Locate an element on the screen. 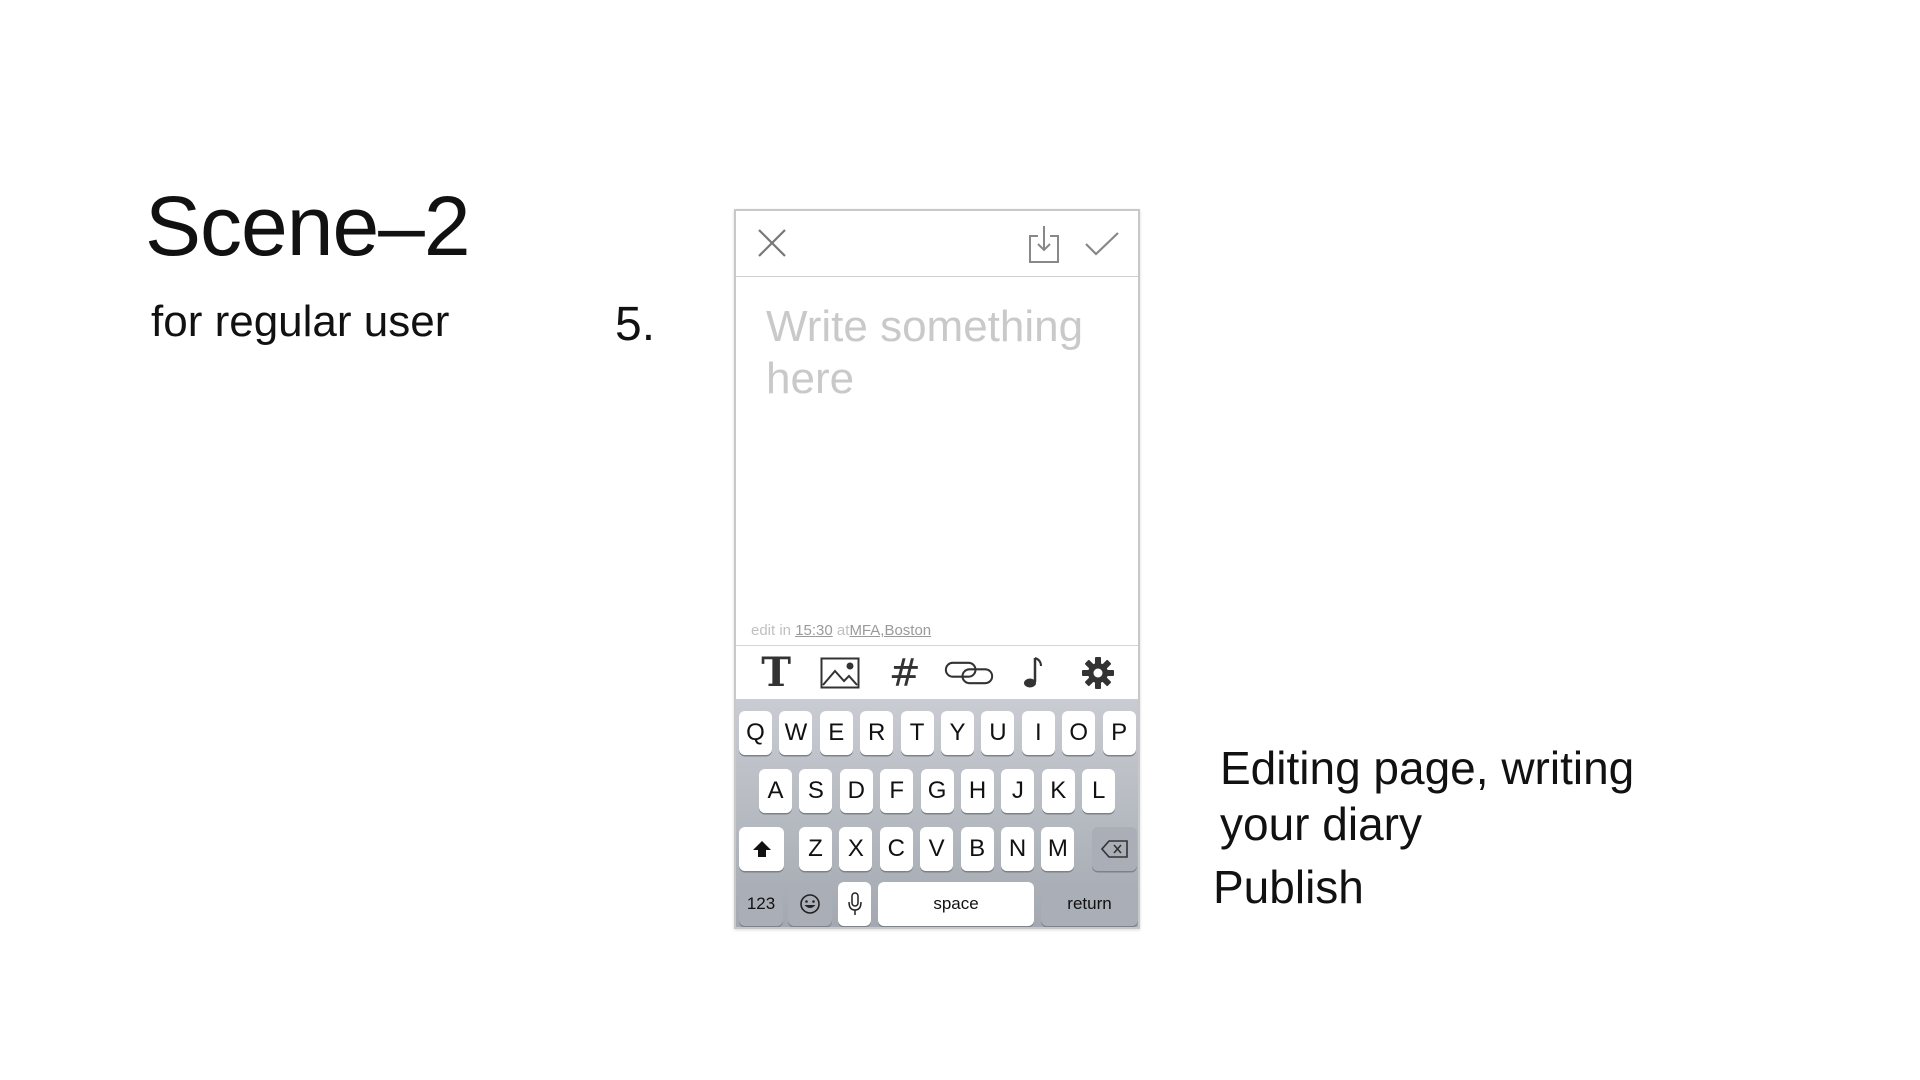  key-o: O is located at coordinates (1079, 733).